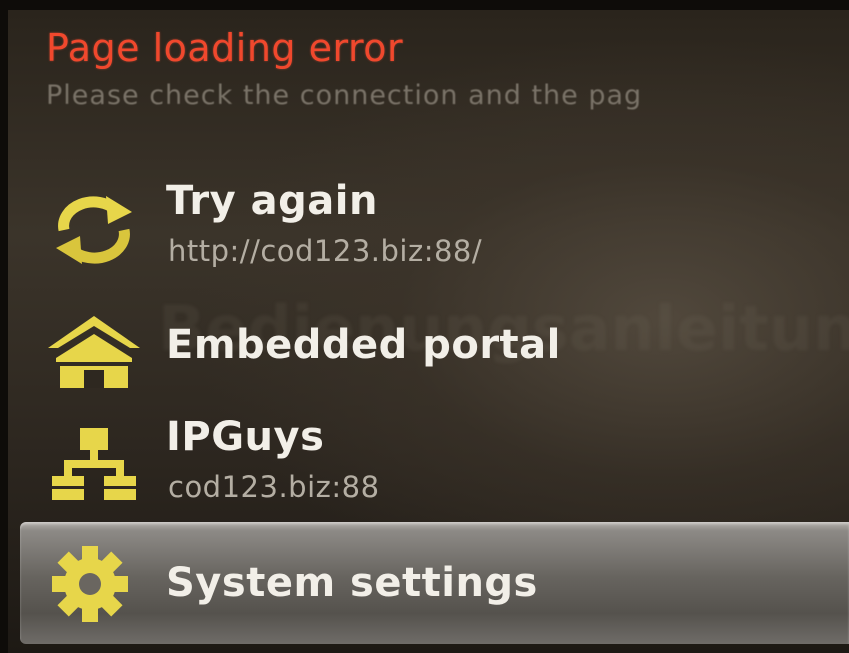 This screenshot has width=849, height=653. Describe the element at coordinates (94, 464) in the screenshot. I see `network-icon` at that location.